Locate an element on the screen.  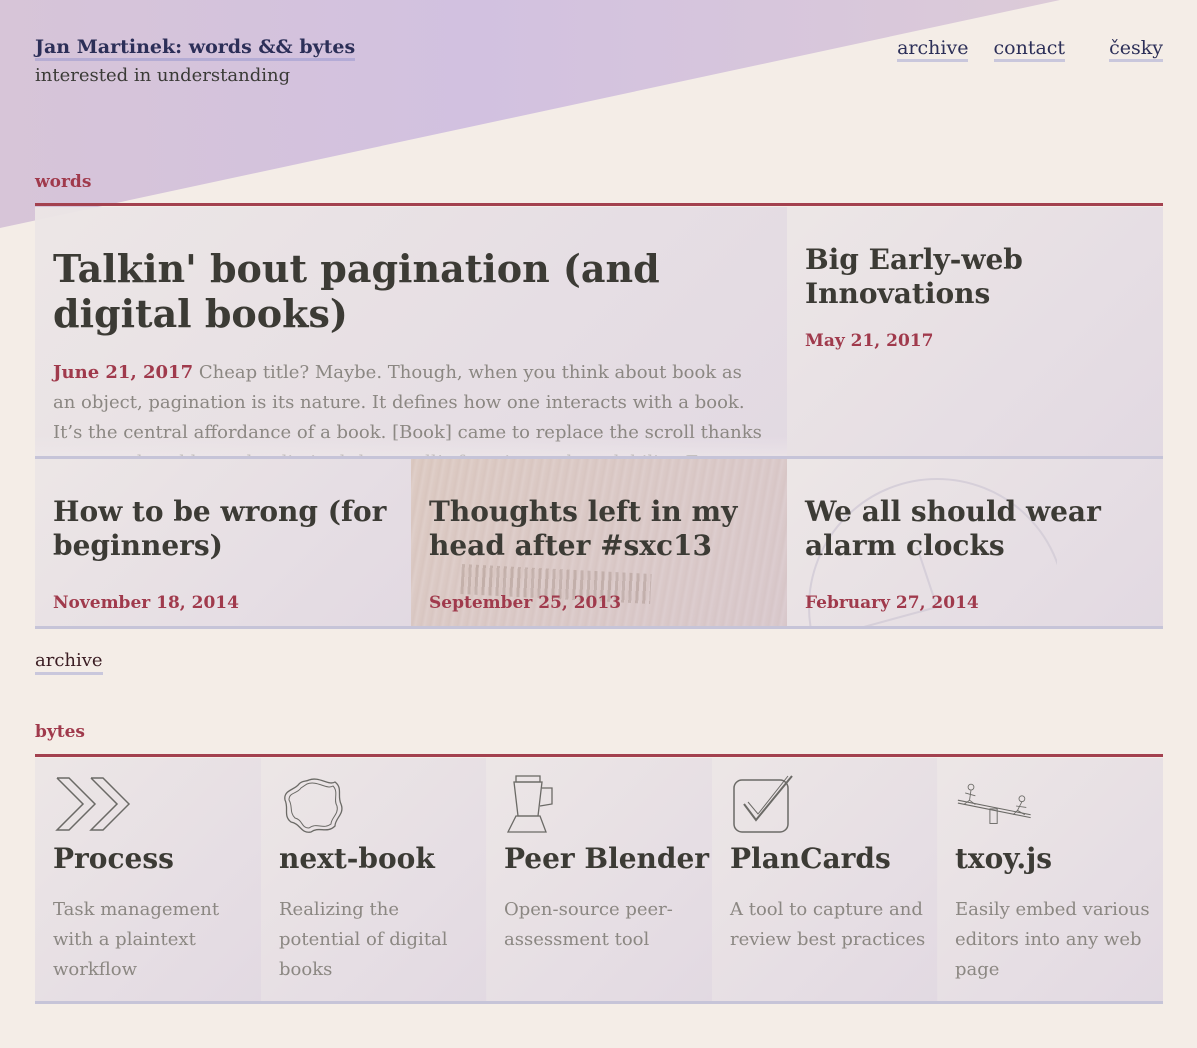
nav-archive-link: archive is located at coordinates (933, 49).